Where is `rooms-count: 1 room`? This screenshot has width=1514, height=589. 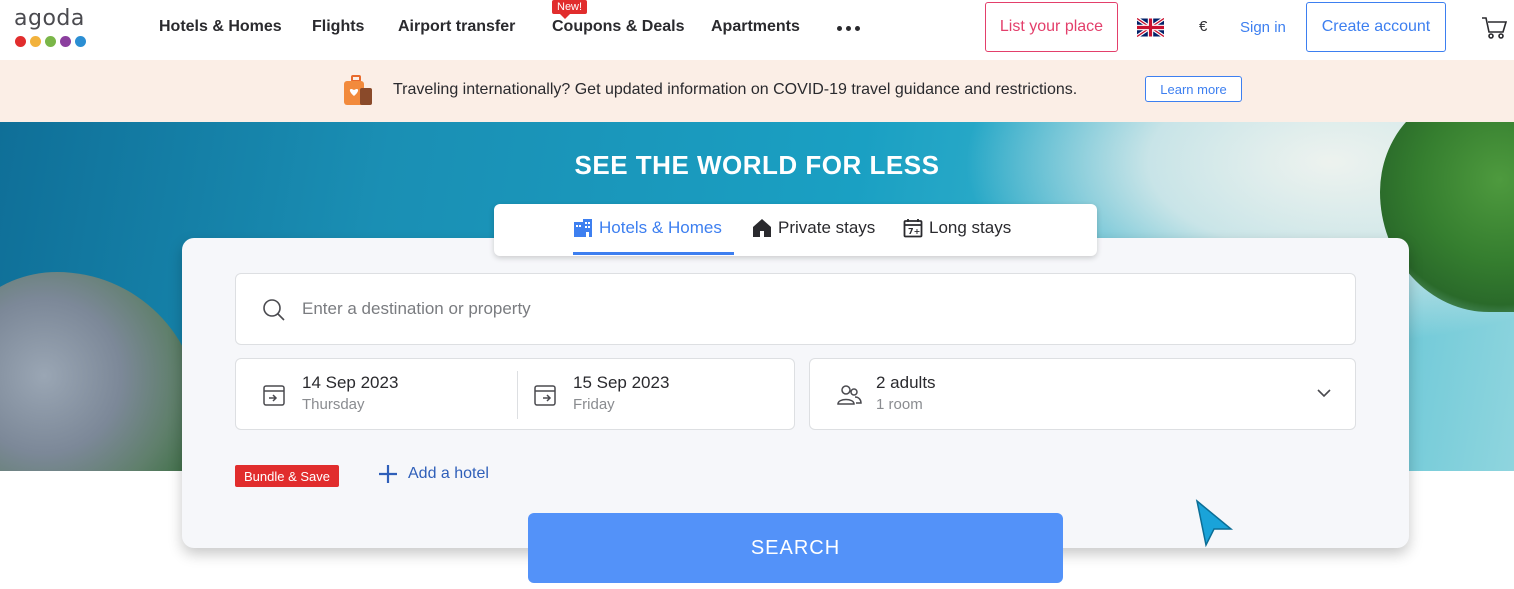 rooms-count: 1 room is located at coordinates (899, 404).